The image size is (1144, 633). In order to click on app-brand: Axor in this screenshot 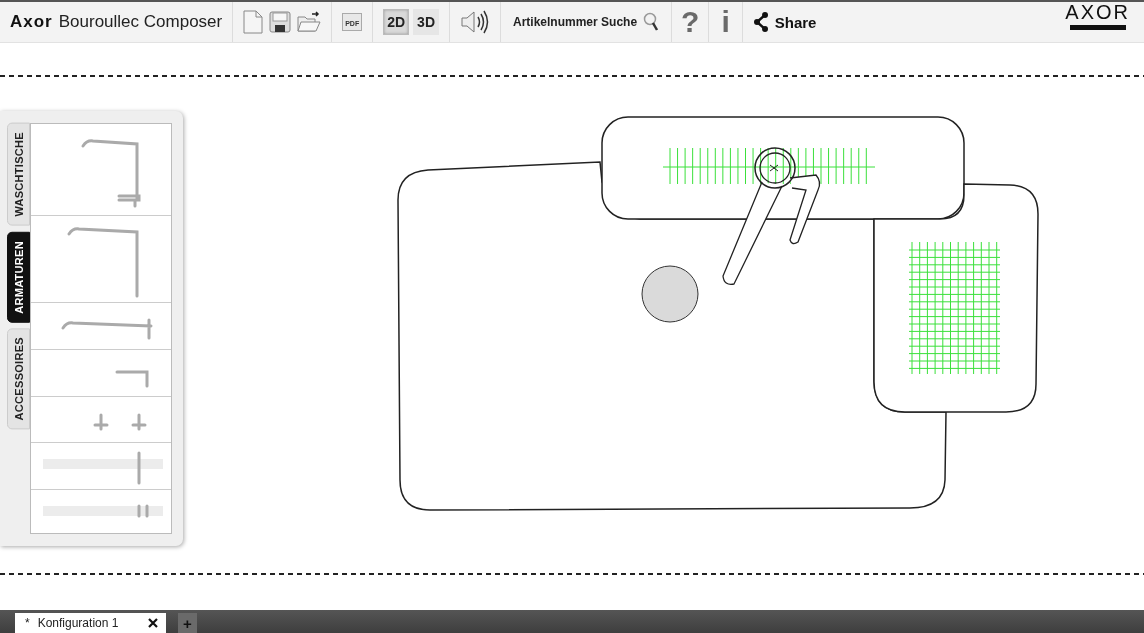, I will do `click(31, 22)`.